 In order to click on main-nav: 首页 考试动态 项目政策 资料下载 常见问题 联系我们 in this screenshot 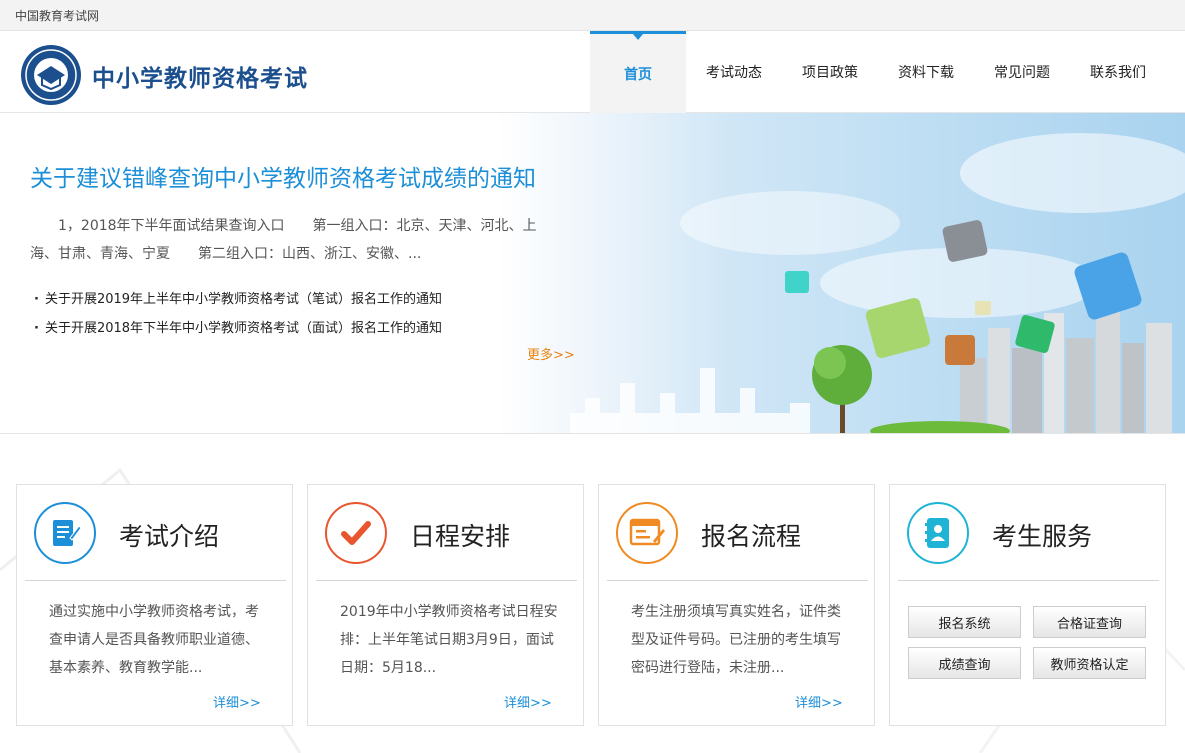, I will do `click(878, 72)`.